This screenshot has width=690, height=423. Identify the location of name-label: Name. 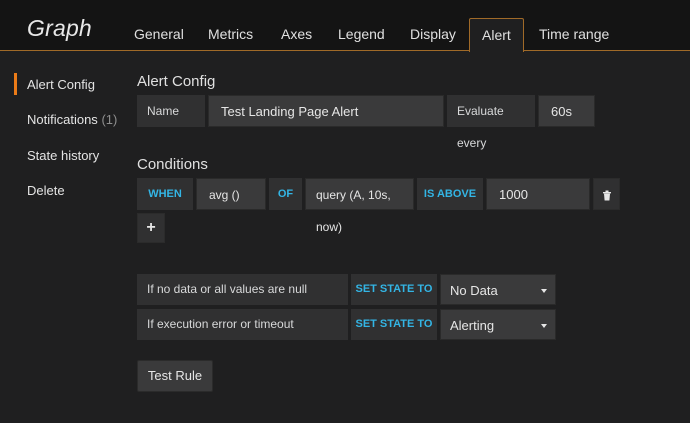
(171, 111).